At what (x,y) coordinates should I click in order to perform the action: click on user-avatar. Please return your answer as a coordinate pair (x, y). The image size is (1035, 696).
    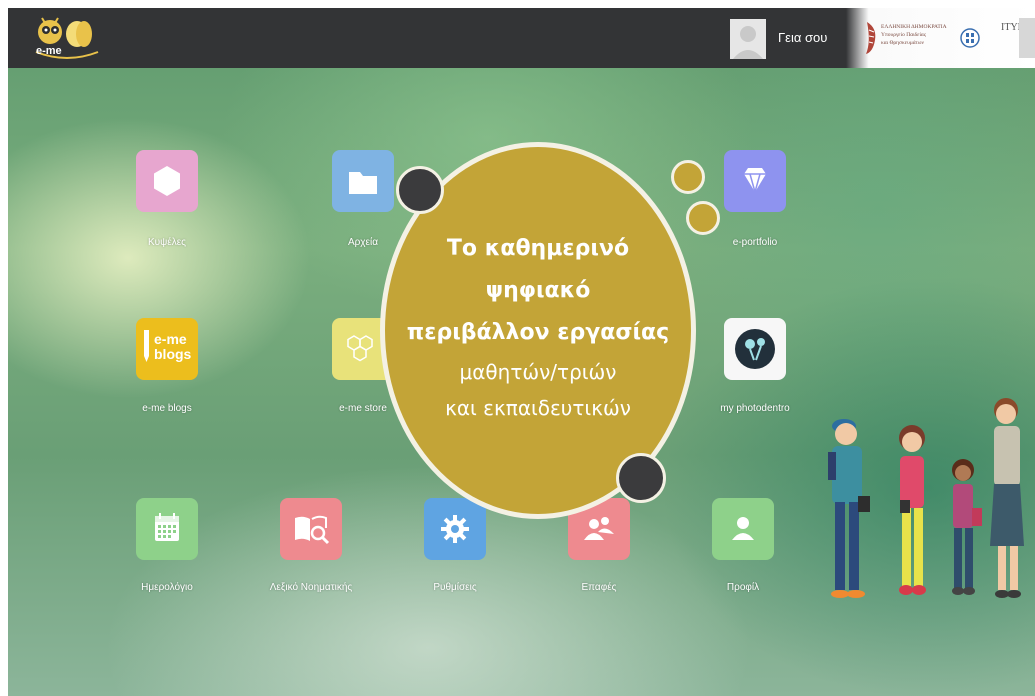
    Looking at the image, I should click on (748, 39).